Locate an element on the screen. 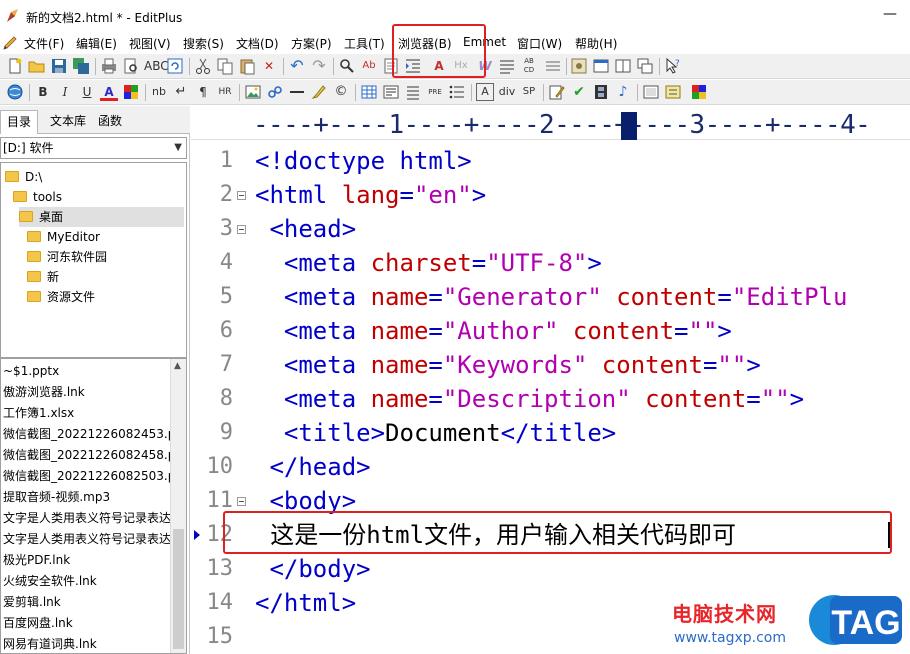 This screenshot has width=910, height=654. copy-icon is located at coordinates (225, 66).